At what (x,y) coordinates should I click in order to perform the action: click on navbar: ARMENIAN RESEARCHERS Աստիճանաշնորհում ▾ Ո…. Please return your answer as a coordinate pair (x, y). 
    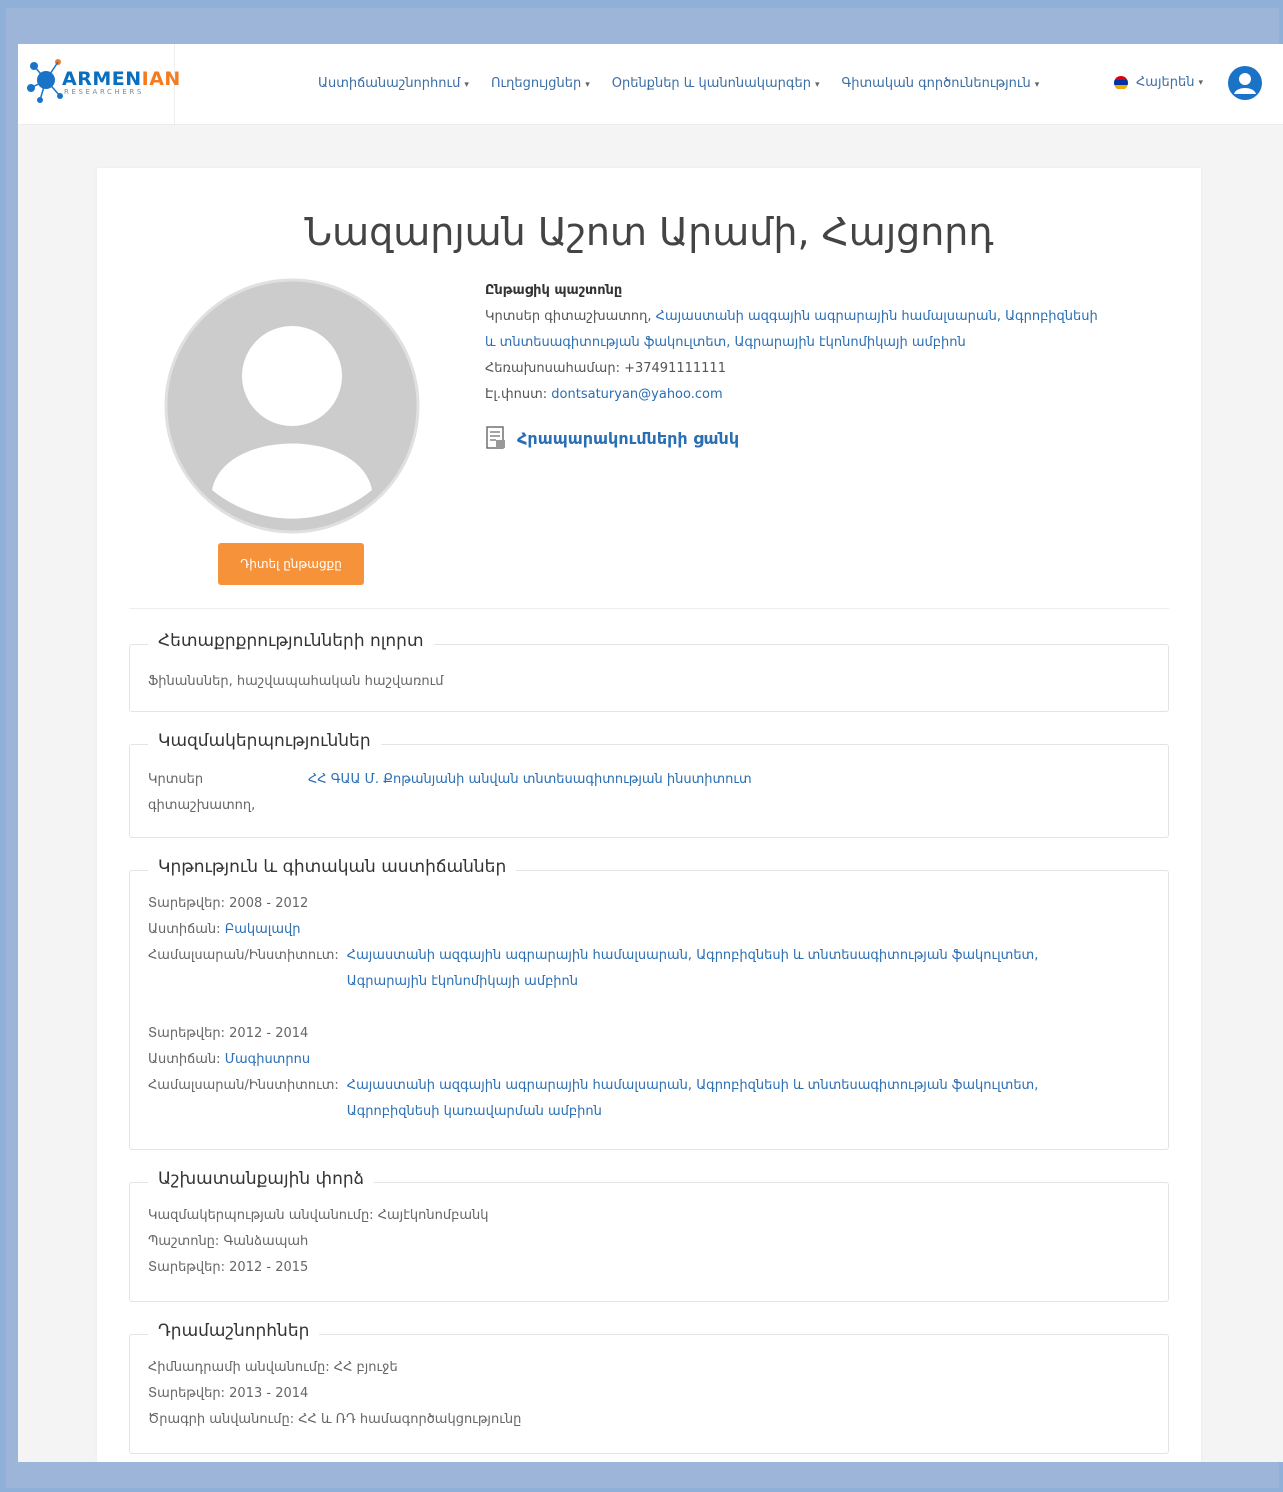
    Looking at the image, I should click on (650, 84).